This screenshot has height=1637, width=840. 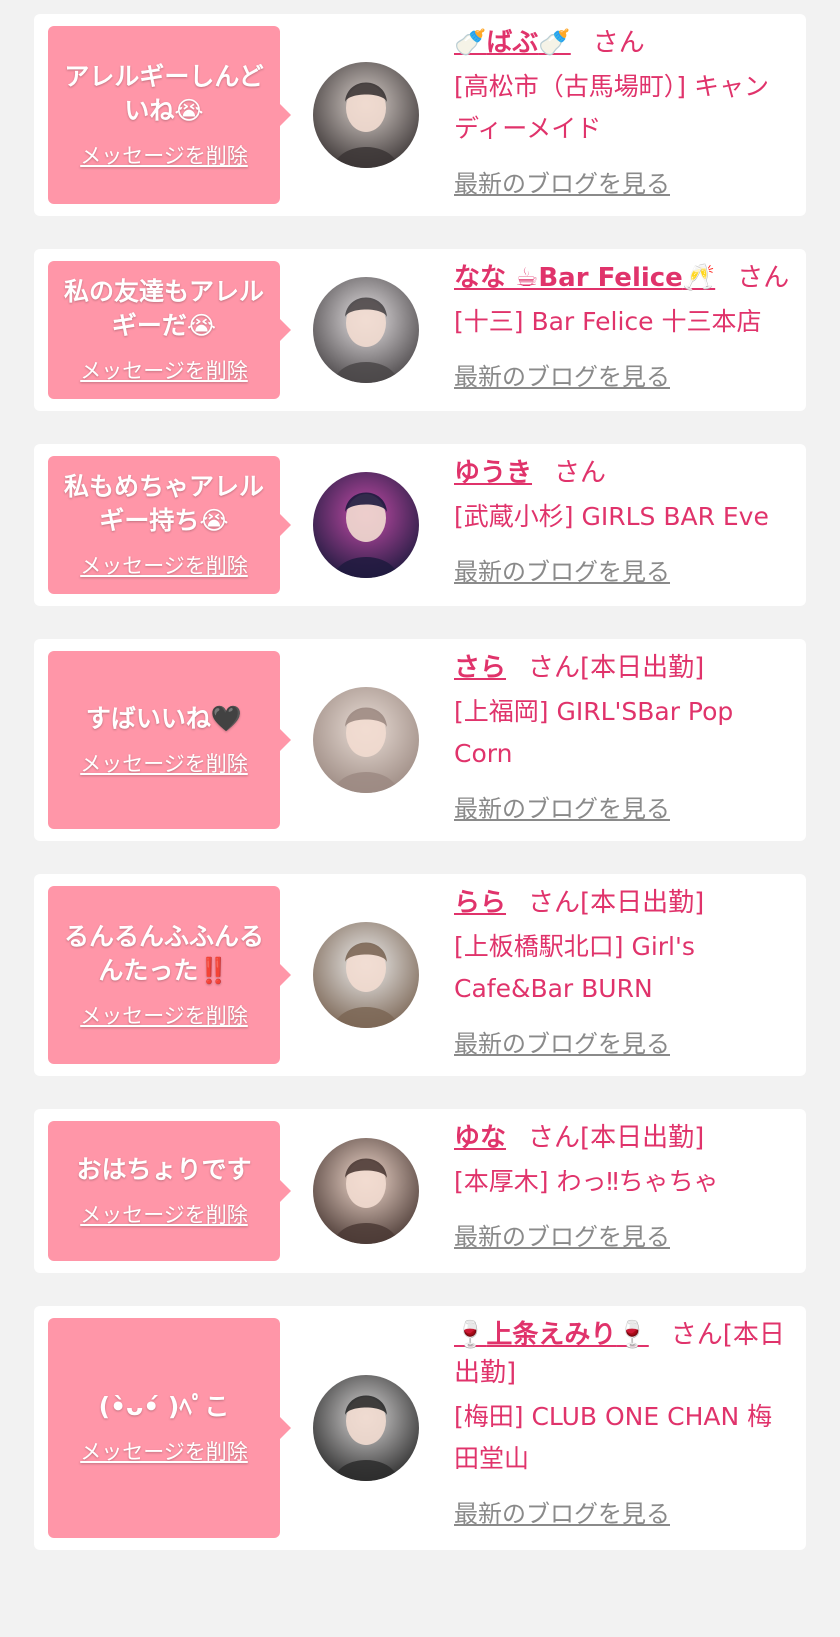 I want to click on cast-name: 上条えみり, so click(x=551, y=1335).